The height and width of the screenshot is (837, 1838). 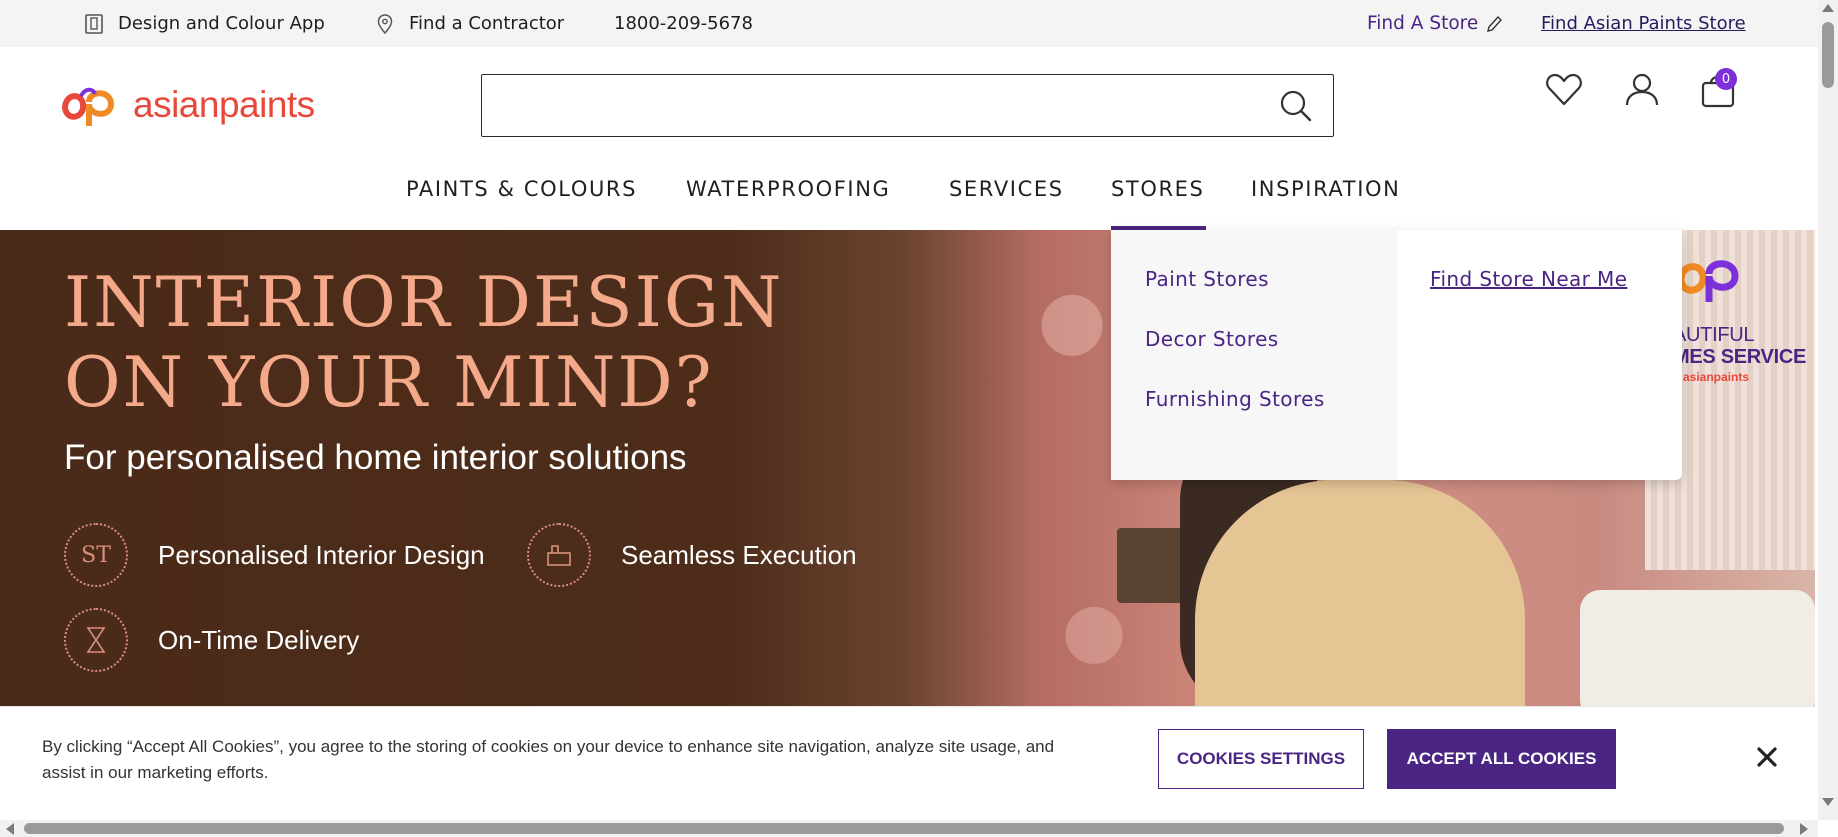 I want to click on feature-seamless-execution: Seamless Execution, so click(x=692, y=555).